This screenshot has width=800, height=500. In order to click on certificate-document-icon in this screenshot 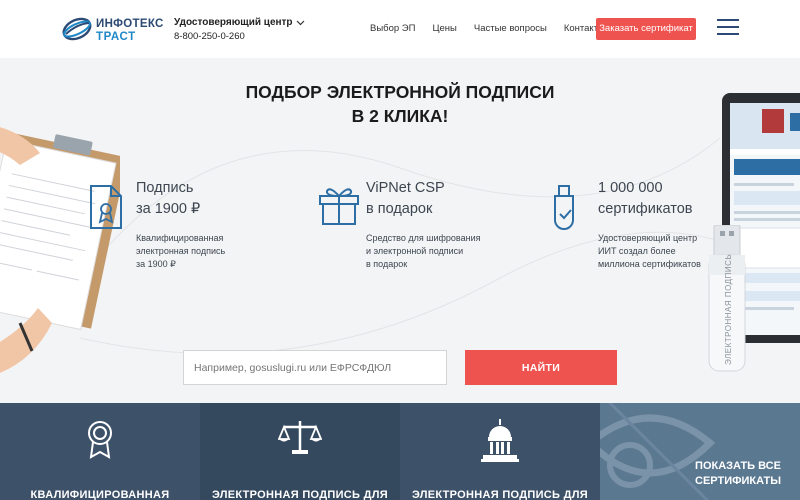, I will do `click(106, 207)`.